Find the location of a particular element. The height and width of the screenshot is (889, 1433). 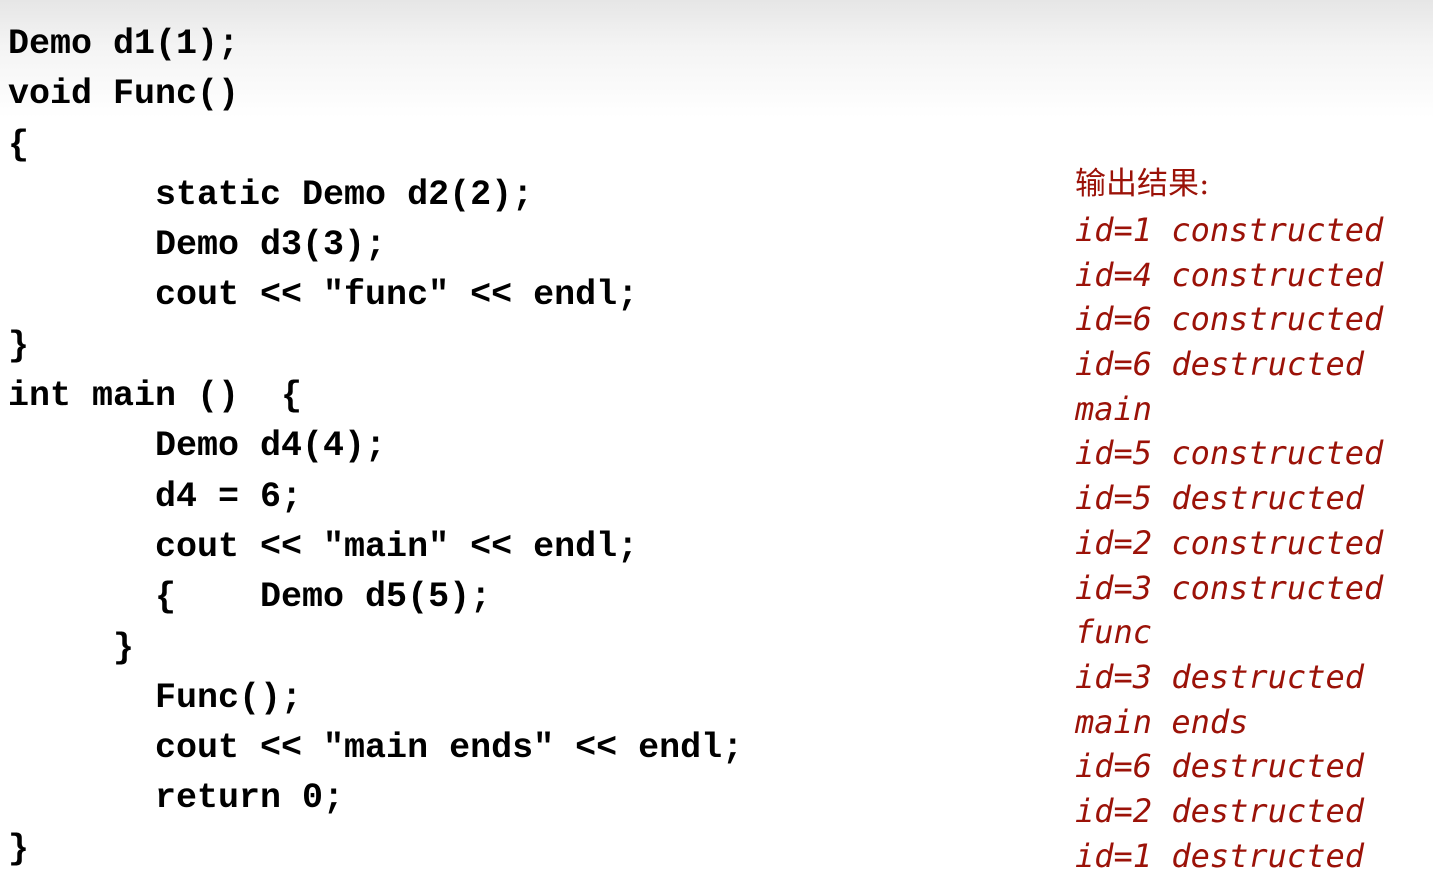

code-line-text: return 0; is located at coordinates (176, 798).